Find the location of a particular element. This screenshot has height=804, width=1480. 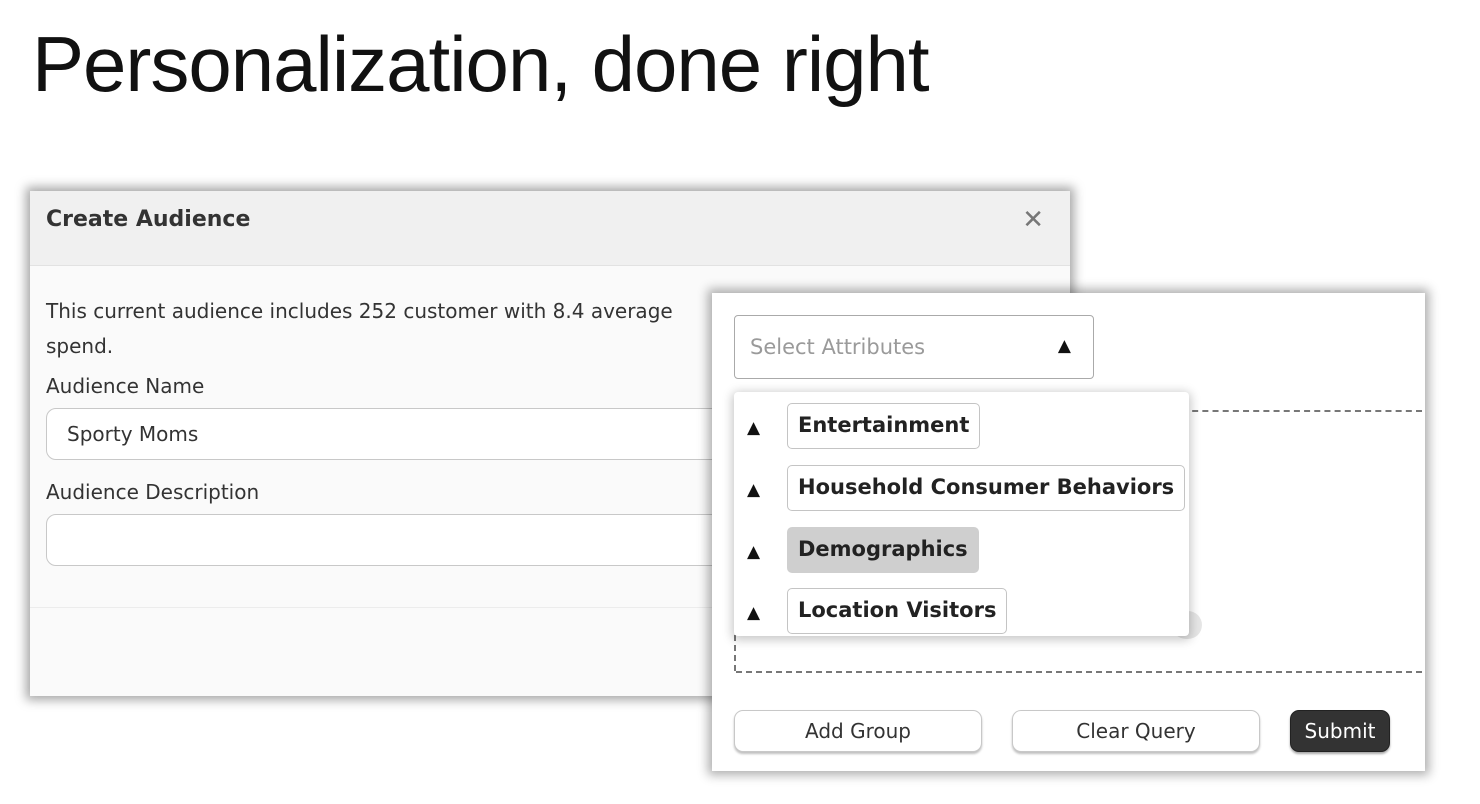

attribute-option-location-visitors: ▲ Location Visitors is located at coordinates (961, 612).